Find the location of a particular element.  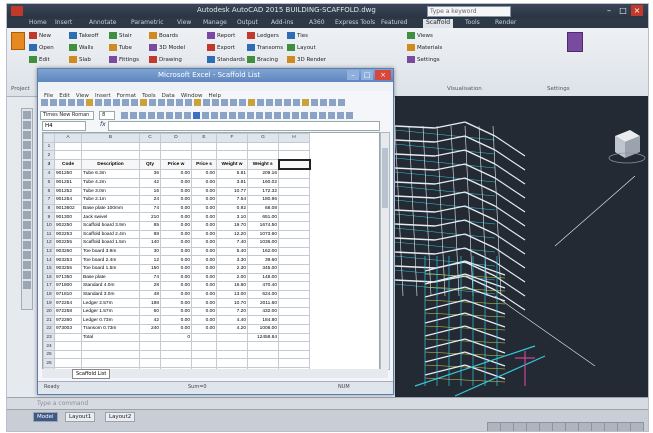

fx-icon: fx is located at coordinates (103, 124).